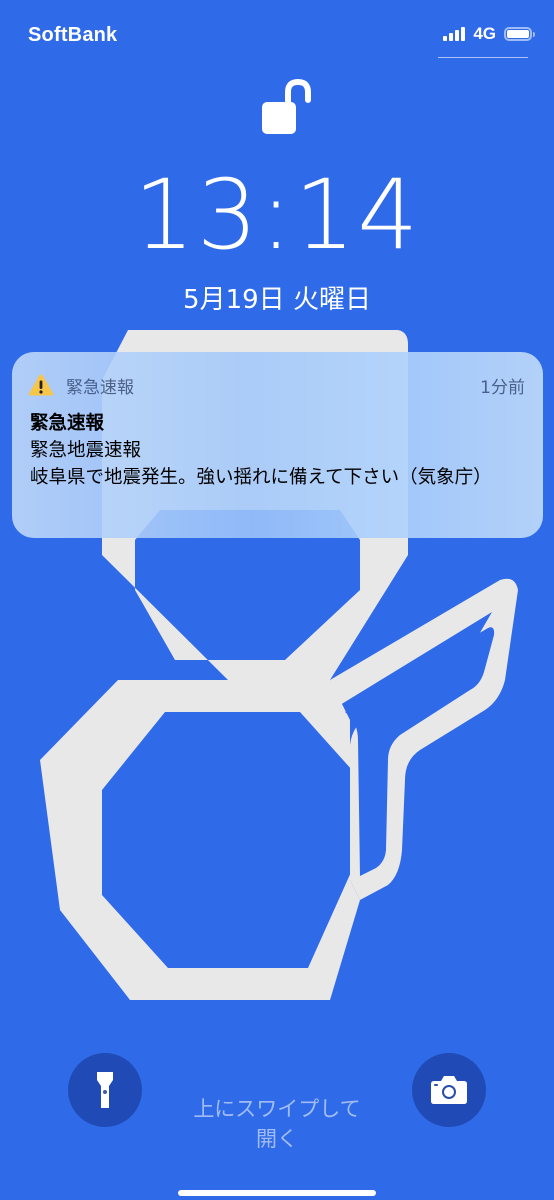  I want to click on swipe-hint-line-2: 開く, so click(277, 1139).